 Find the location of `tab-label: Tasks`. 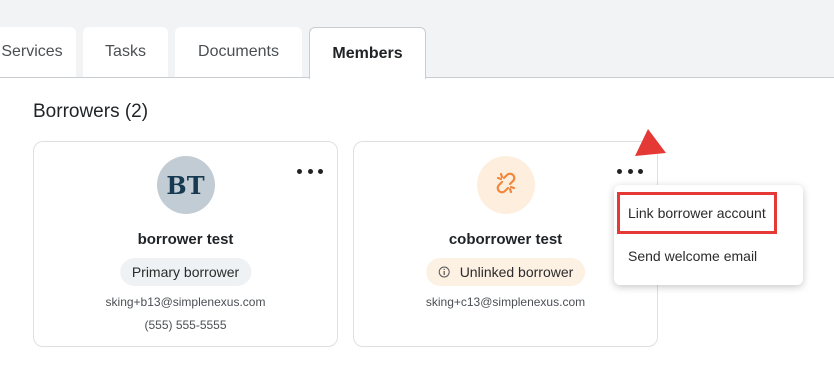

tab-label: Tasks is located at coordinates (125, 51).